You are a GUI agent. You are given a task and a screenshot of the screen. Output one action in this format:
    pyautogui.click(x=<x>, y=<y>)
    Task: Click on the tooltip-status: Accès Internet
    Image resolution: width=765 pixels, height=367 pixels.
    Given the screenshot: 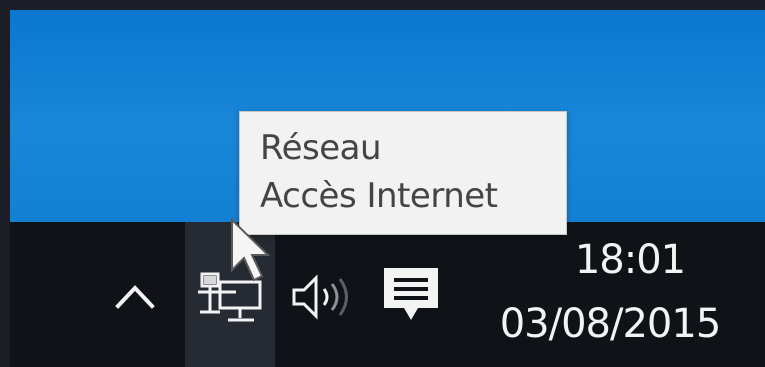 What is the action you would take?
    pyautogui.click(x=379, y=196)
    